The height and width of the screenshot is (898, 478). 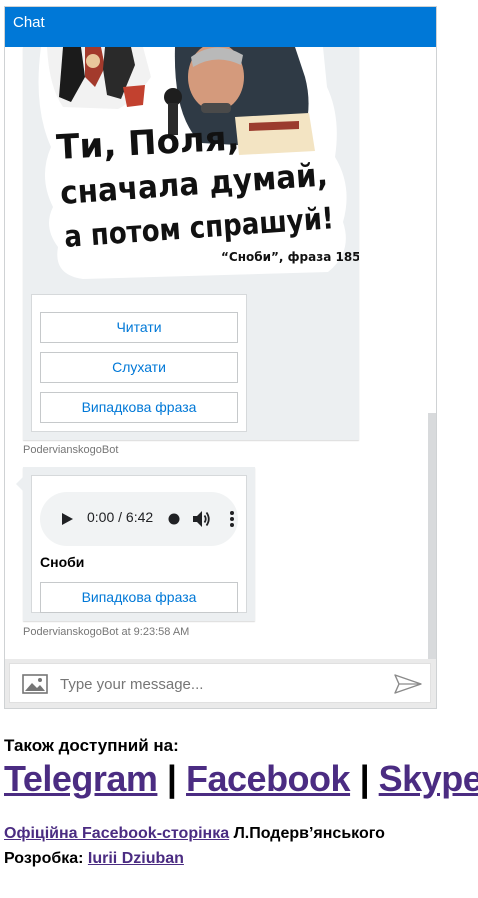 I want to click on skype-link: Skype, so click(x=428, y=778).